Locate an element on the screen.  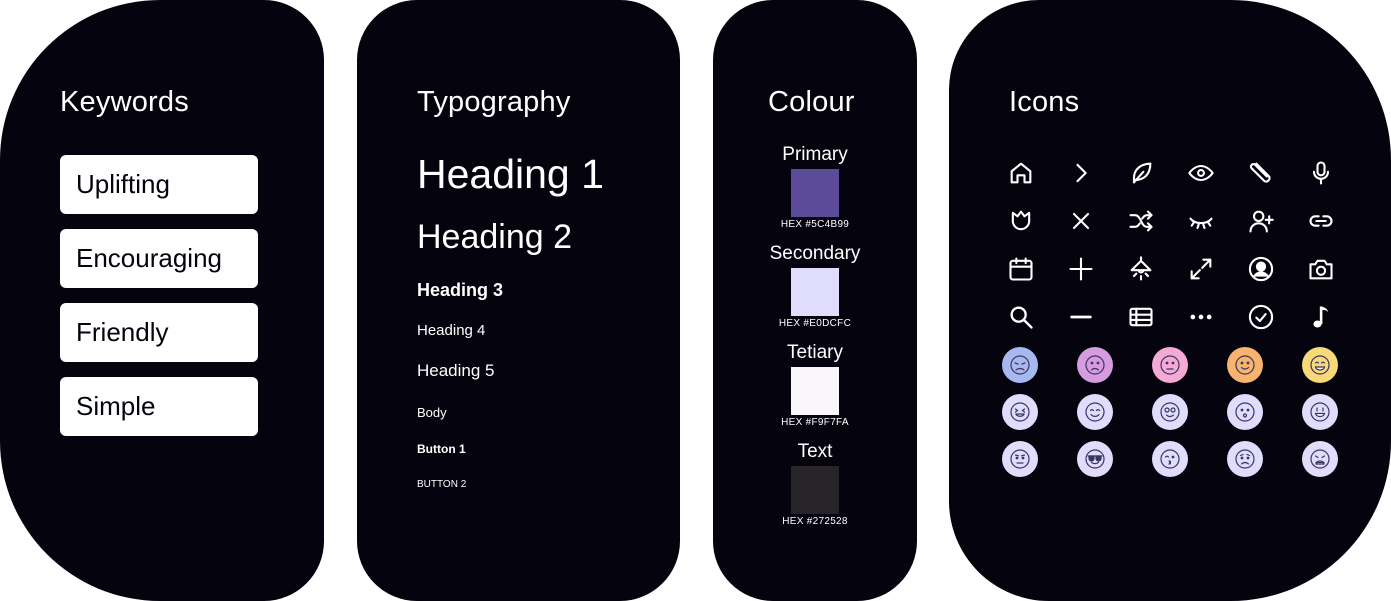
lamp-icon is located at coordinates (1141, 269).